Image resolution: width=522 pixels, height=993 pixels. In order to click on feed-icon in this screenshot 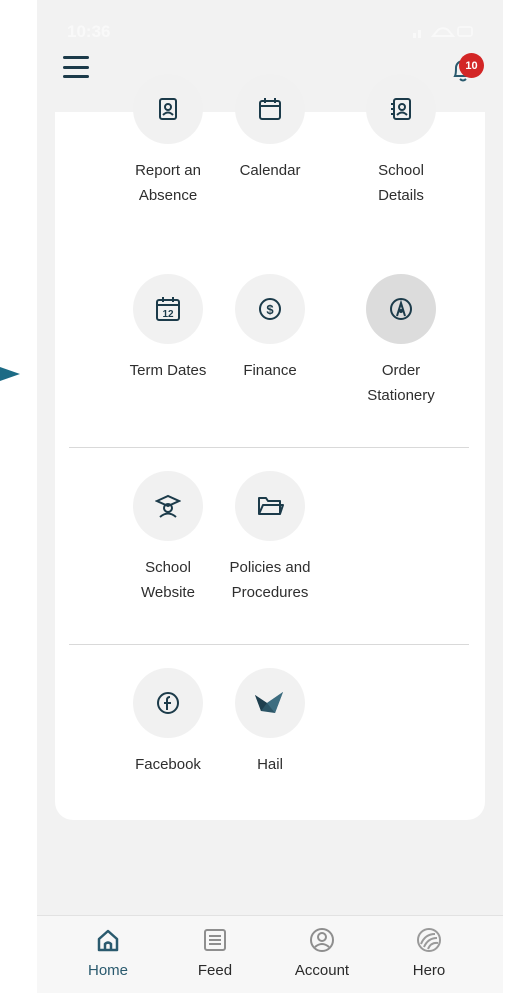, I will do `click(215, 940)`.